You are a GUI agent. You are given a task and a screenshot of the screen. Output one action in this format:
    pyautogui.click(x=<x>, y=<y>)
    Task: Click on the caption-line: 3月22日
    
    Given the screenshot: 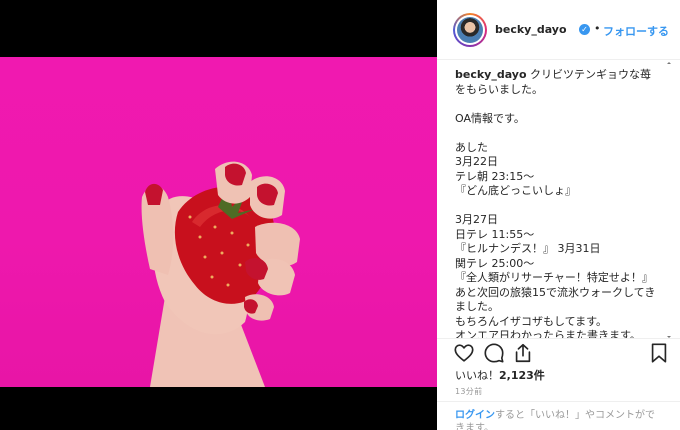 What is the action you would take?
    pyautogui.click(x=476, y=161)
    